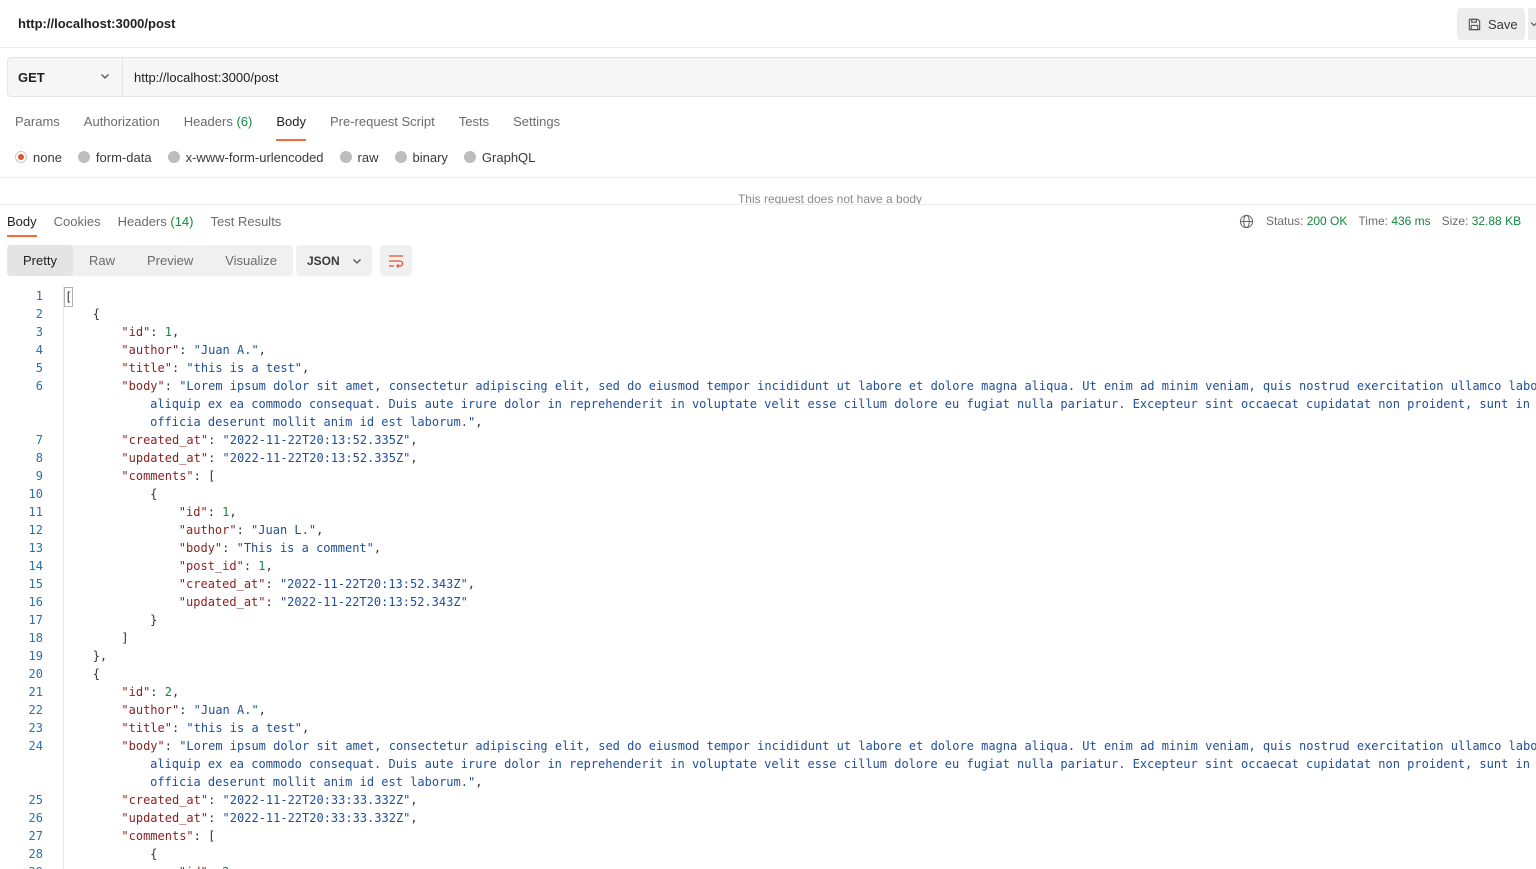  I want to click on line-number: 15, so click(35, 584).